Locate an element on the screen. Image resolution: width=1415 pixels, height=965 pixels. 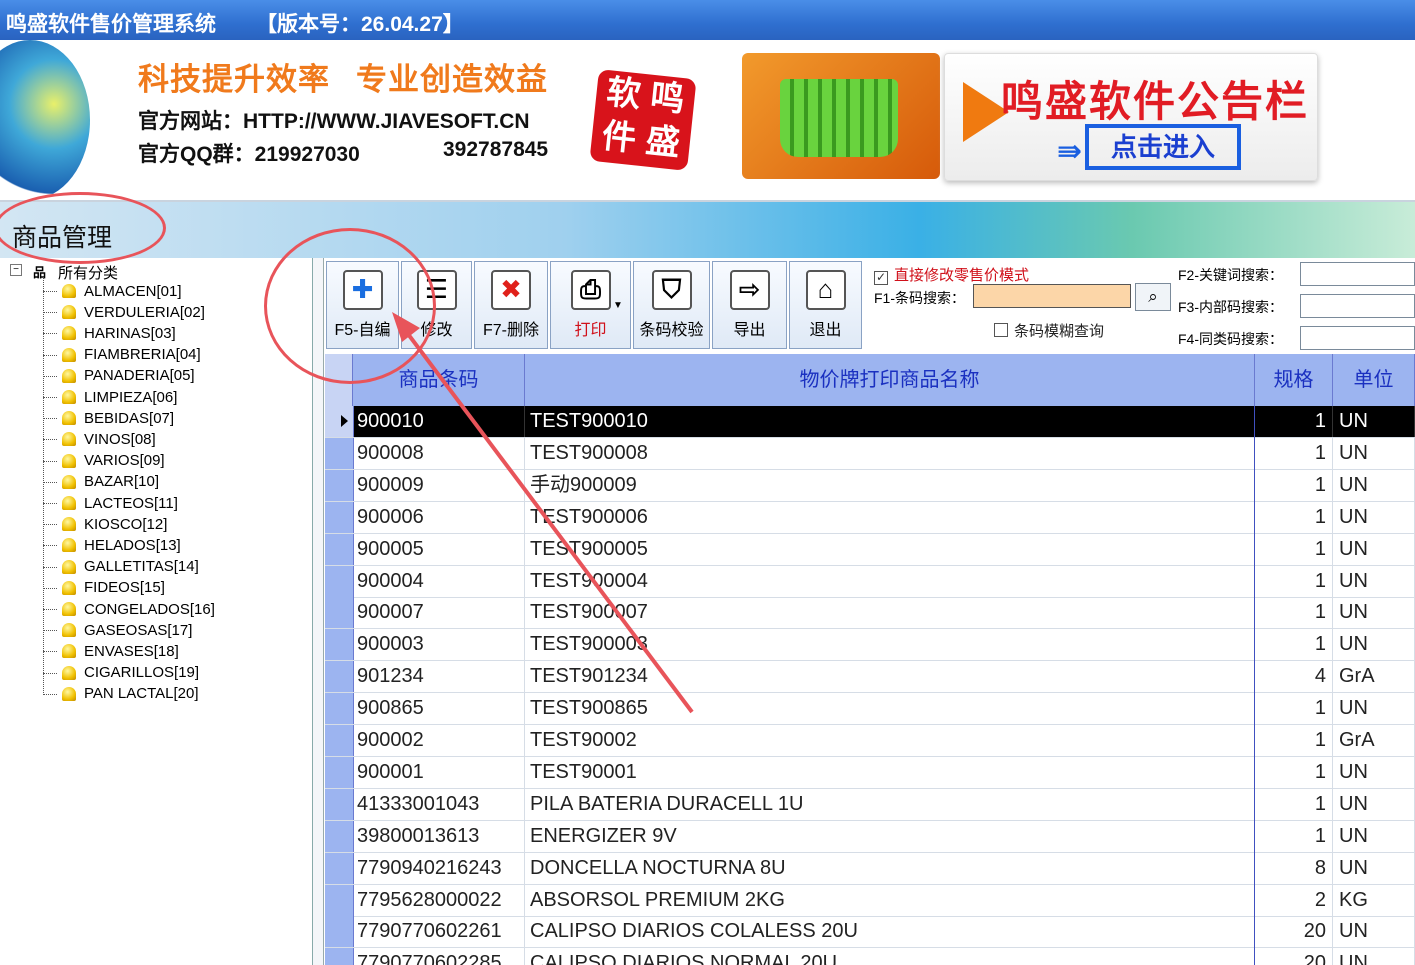
table-row: 7790940216243 DONCELLA NOCTURNA 8U 8 UN is located at coordinates (870, 868).